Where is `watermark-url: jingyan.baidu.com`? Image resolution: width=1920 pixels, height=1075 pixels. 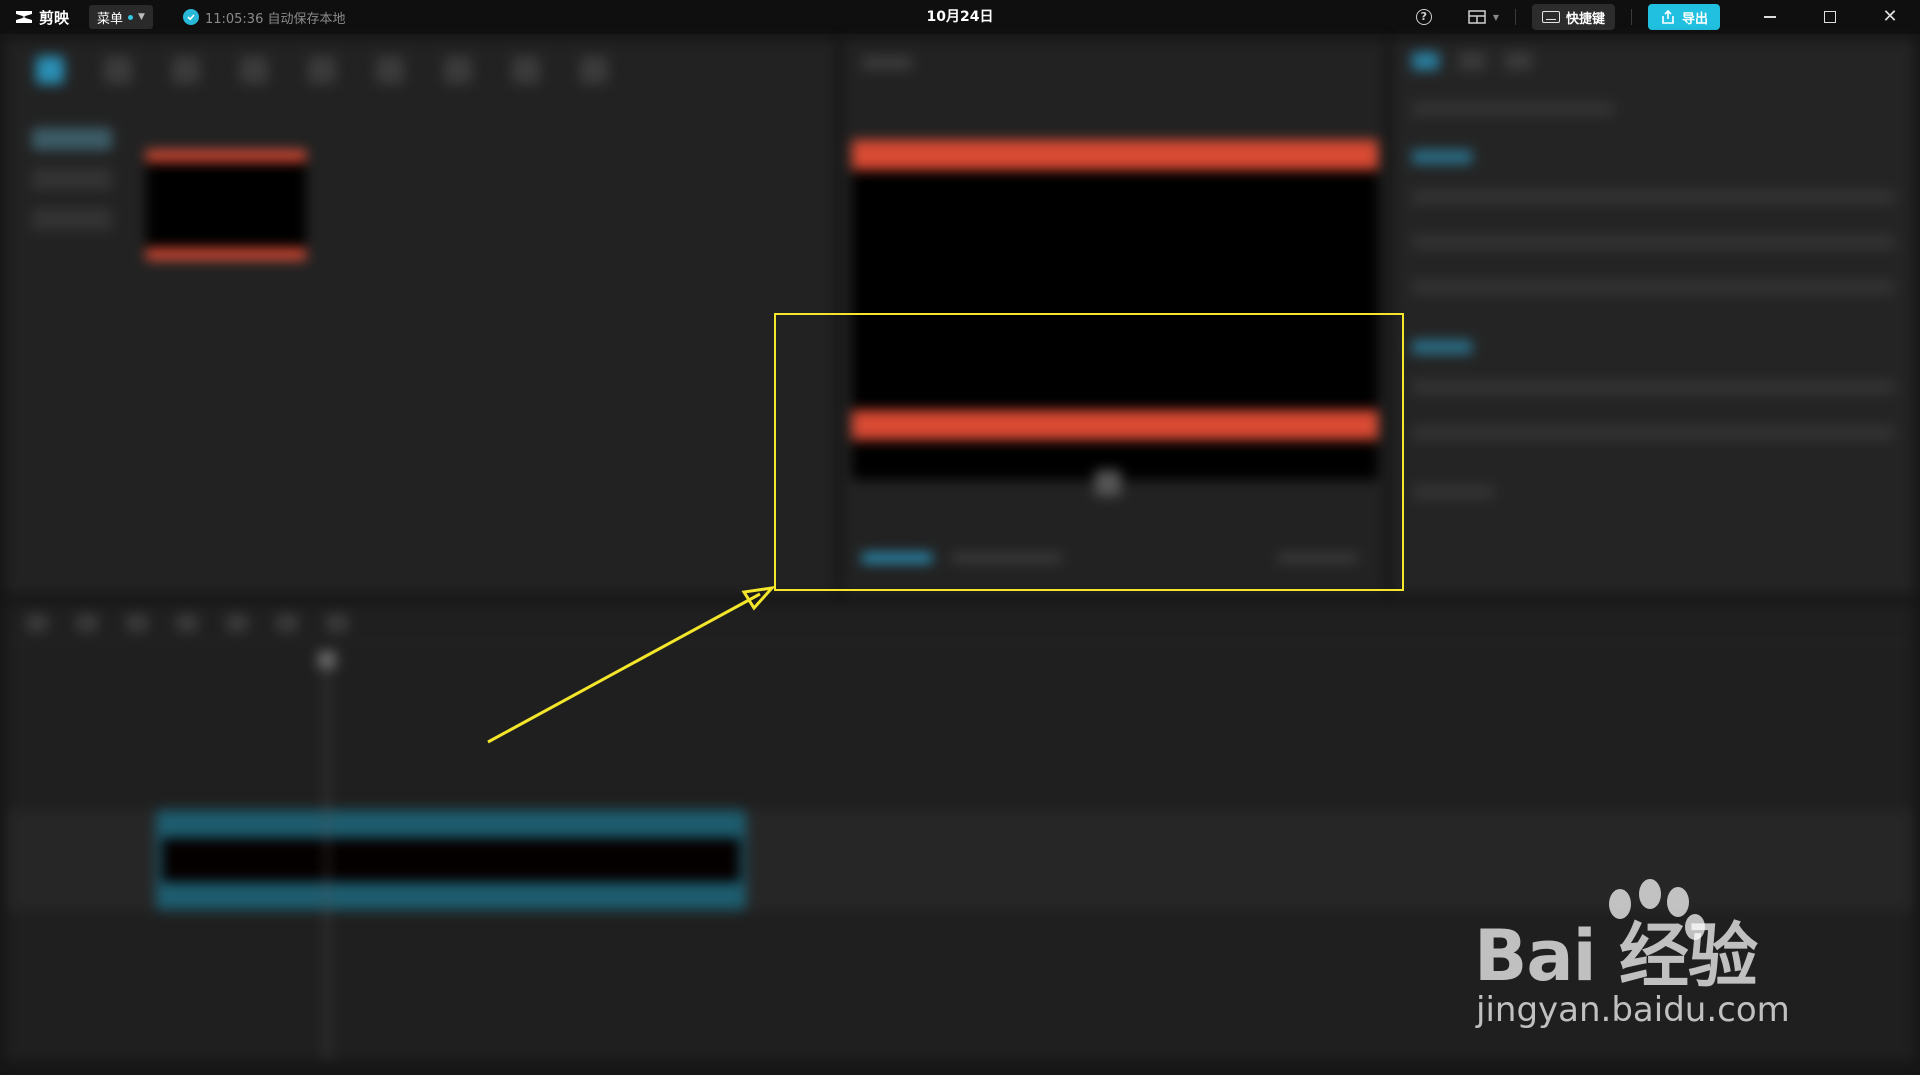
watermark-url: jingyan.baidu.com is located at coordinates (1633, 1010).